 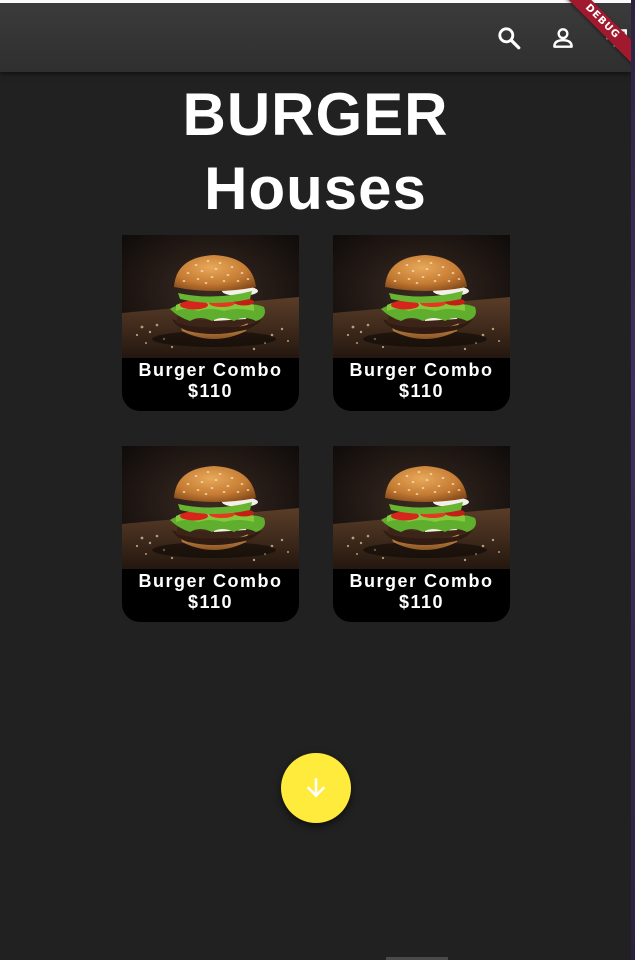 I want to click on cast-button, so click(x=616, y=38).